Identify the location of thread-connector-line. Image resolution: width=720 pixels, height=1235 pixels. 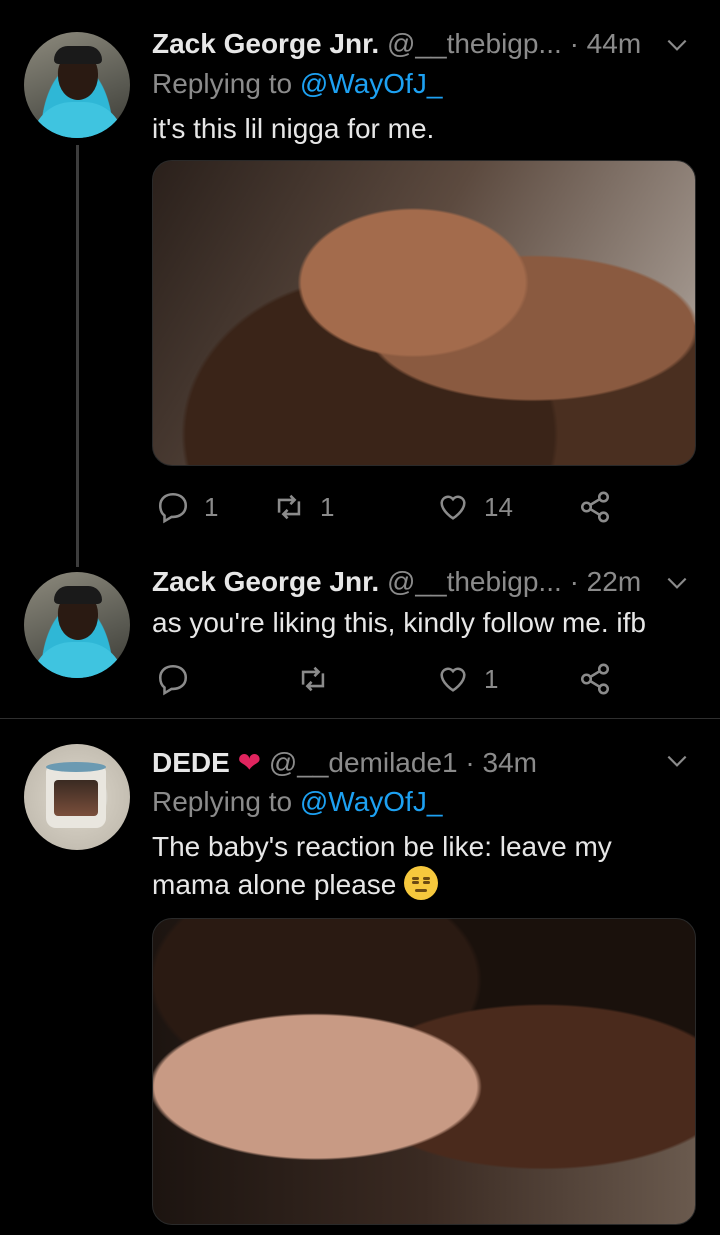
(77, 356).